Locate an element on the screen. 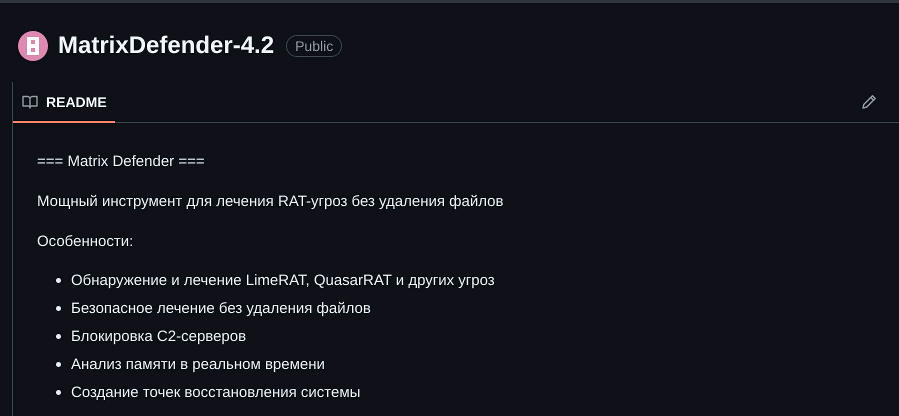 Image resolution: width=899 pixels, height=416 pixels. book-icon is located at coordinates (30, 102).